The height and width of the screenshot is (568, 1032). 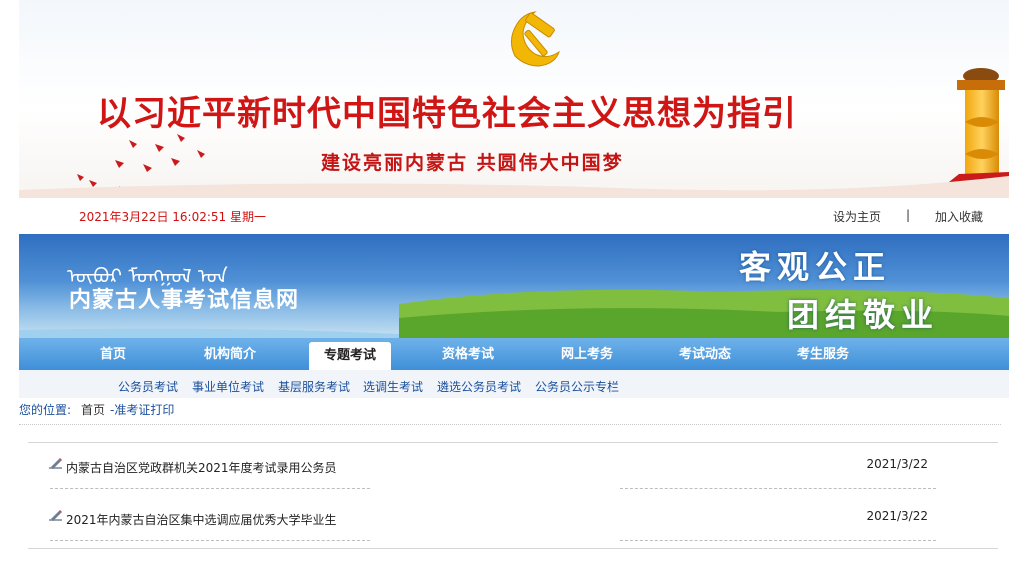 What do you see at coordinates (350, 356) in the screenshot?
I see `nav-special-exams: 专题考试` at bounding box center [350, 356].